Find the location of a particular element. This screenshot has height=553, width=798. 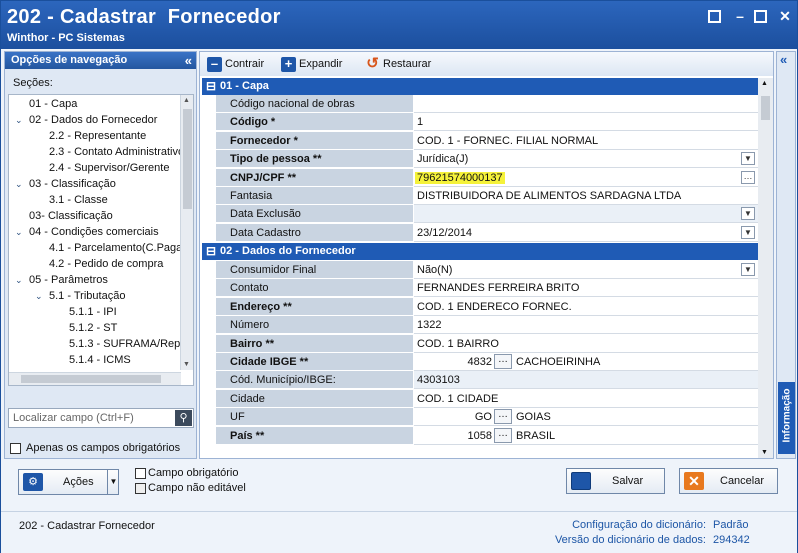

hscroll-thumb is located at coordinates (91, 379).